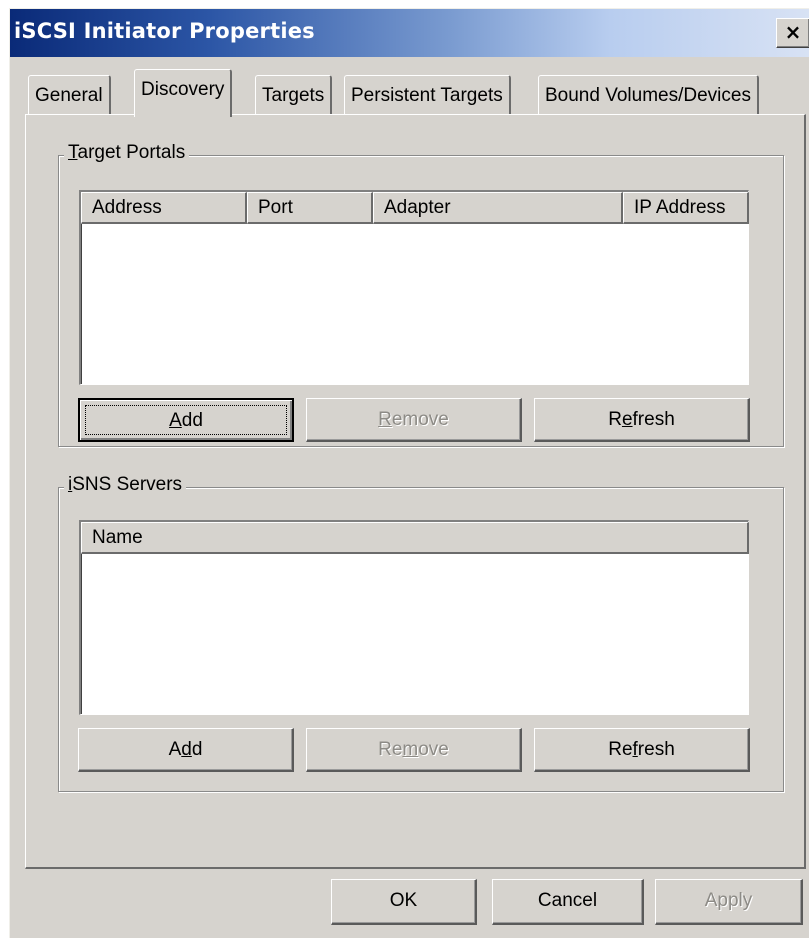 The width and height of the screenshot is (809, 939). I want to click on tab-label: Persistent Targets, so click(427, 95).